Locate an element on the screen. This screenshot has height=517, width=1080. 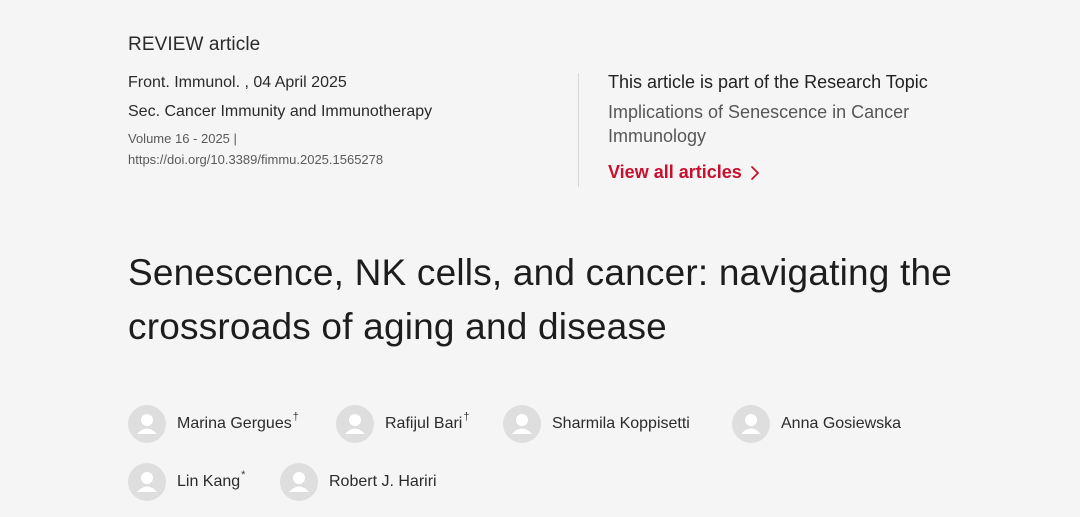
author-name: Sharmila Koppisetti is located at coordinates (621, 423).